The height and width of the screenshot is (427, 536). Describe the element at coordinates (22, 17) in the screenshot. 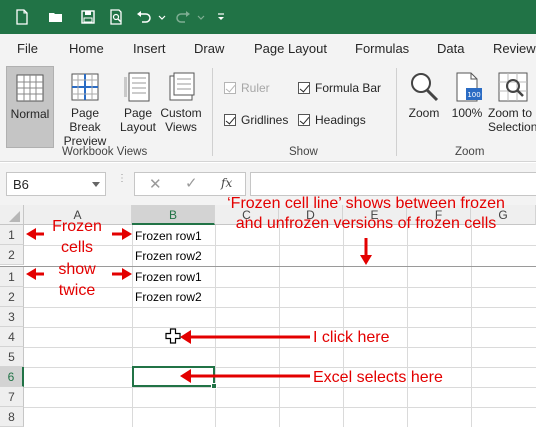

I see `new-file-icon` at that location.